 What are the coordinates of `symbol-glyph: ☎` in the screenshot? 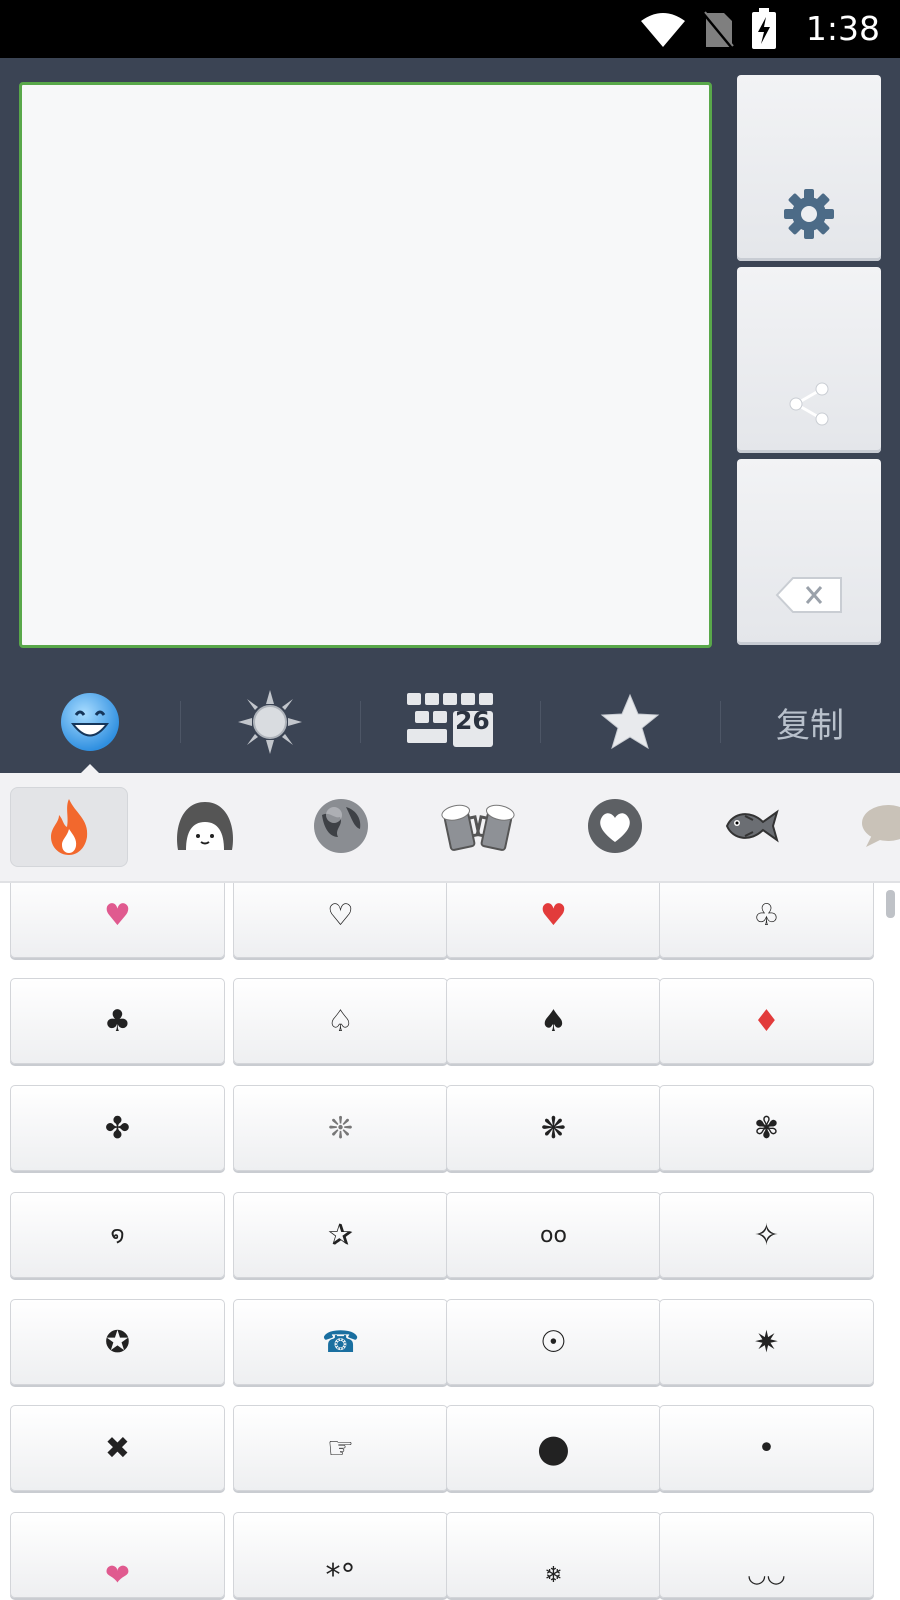 It's located at (340, 1342).